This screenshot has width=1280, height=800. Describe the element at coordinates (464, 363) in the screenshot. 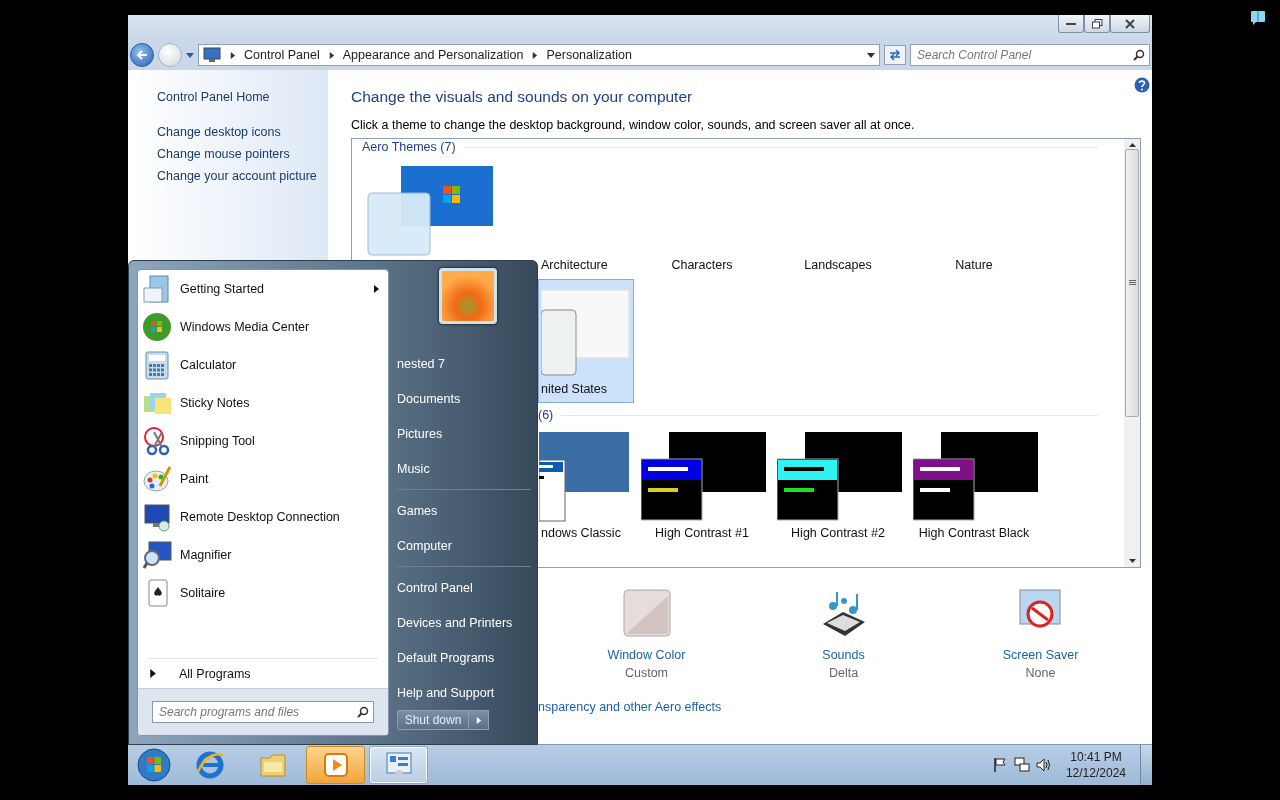

I see `menu-link: nested 7` at that location.